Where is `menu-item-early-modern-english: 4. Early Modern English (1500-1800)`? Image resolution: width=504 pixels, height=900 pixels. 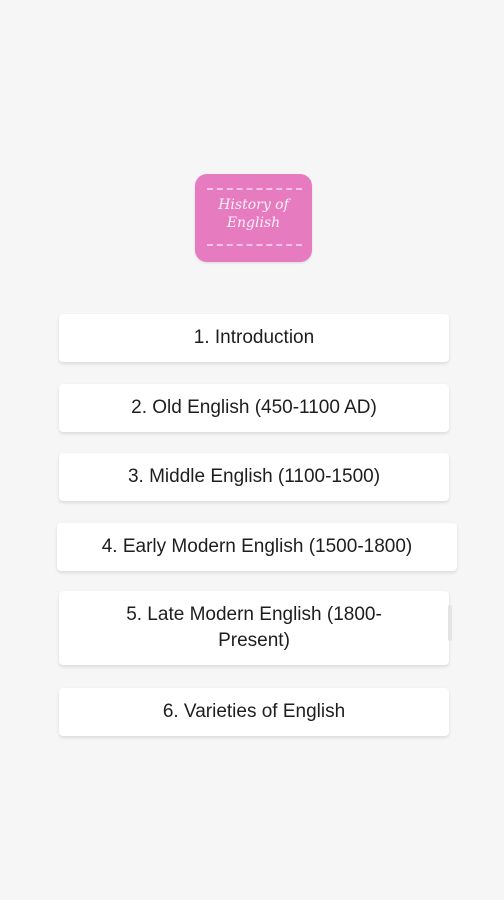
menu-item-early-modern-english: 4. Early Modern English (1500-1800) is located at coordinates (257, 547).